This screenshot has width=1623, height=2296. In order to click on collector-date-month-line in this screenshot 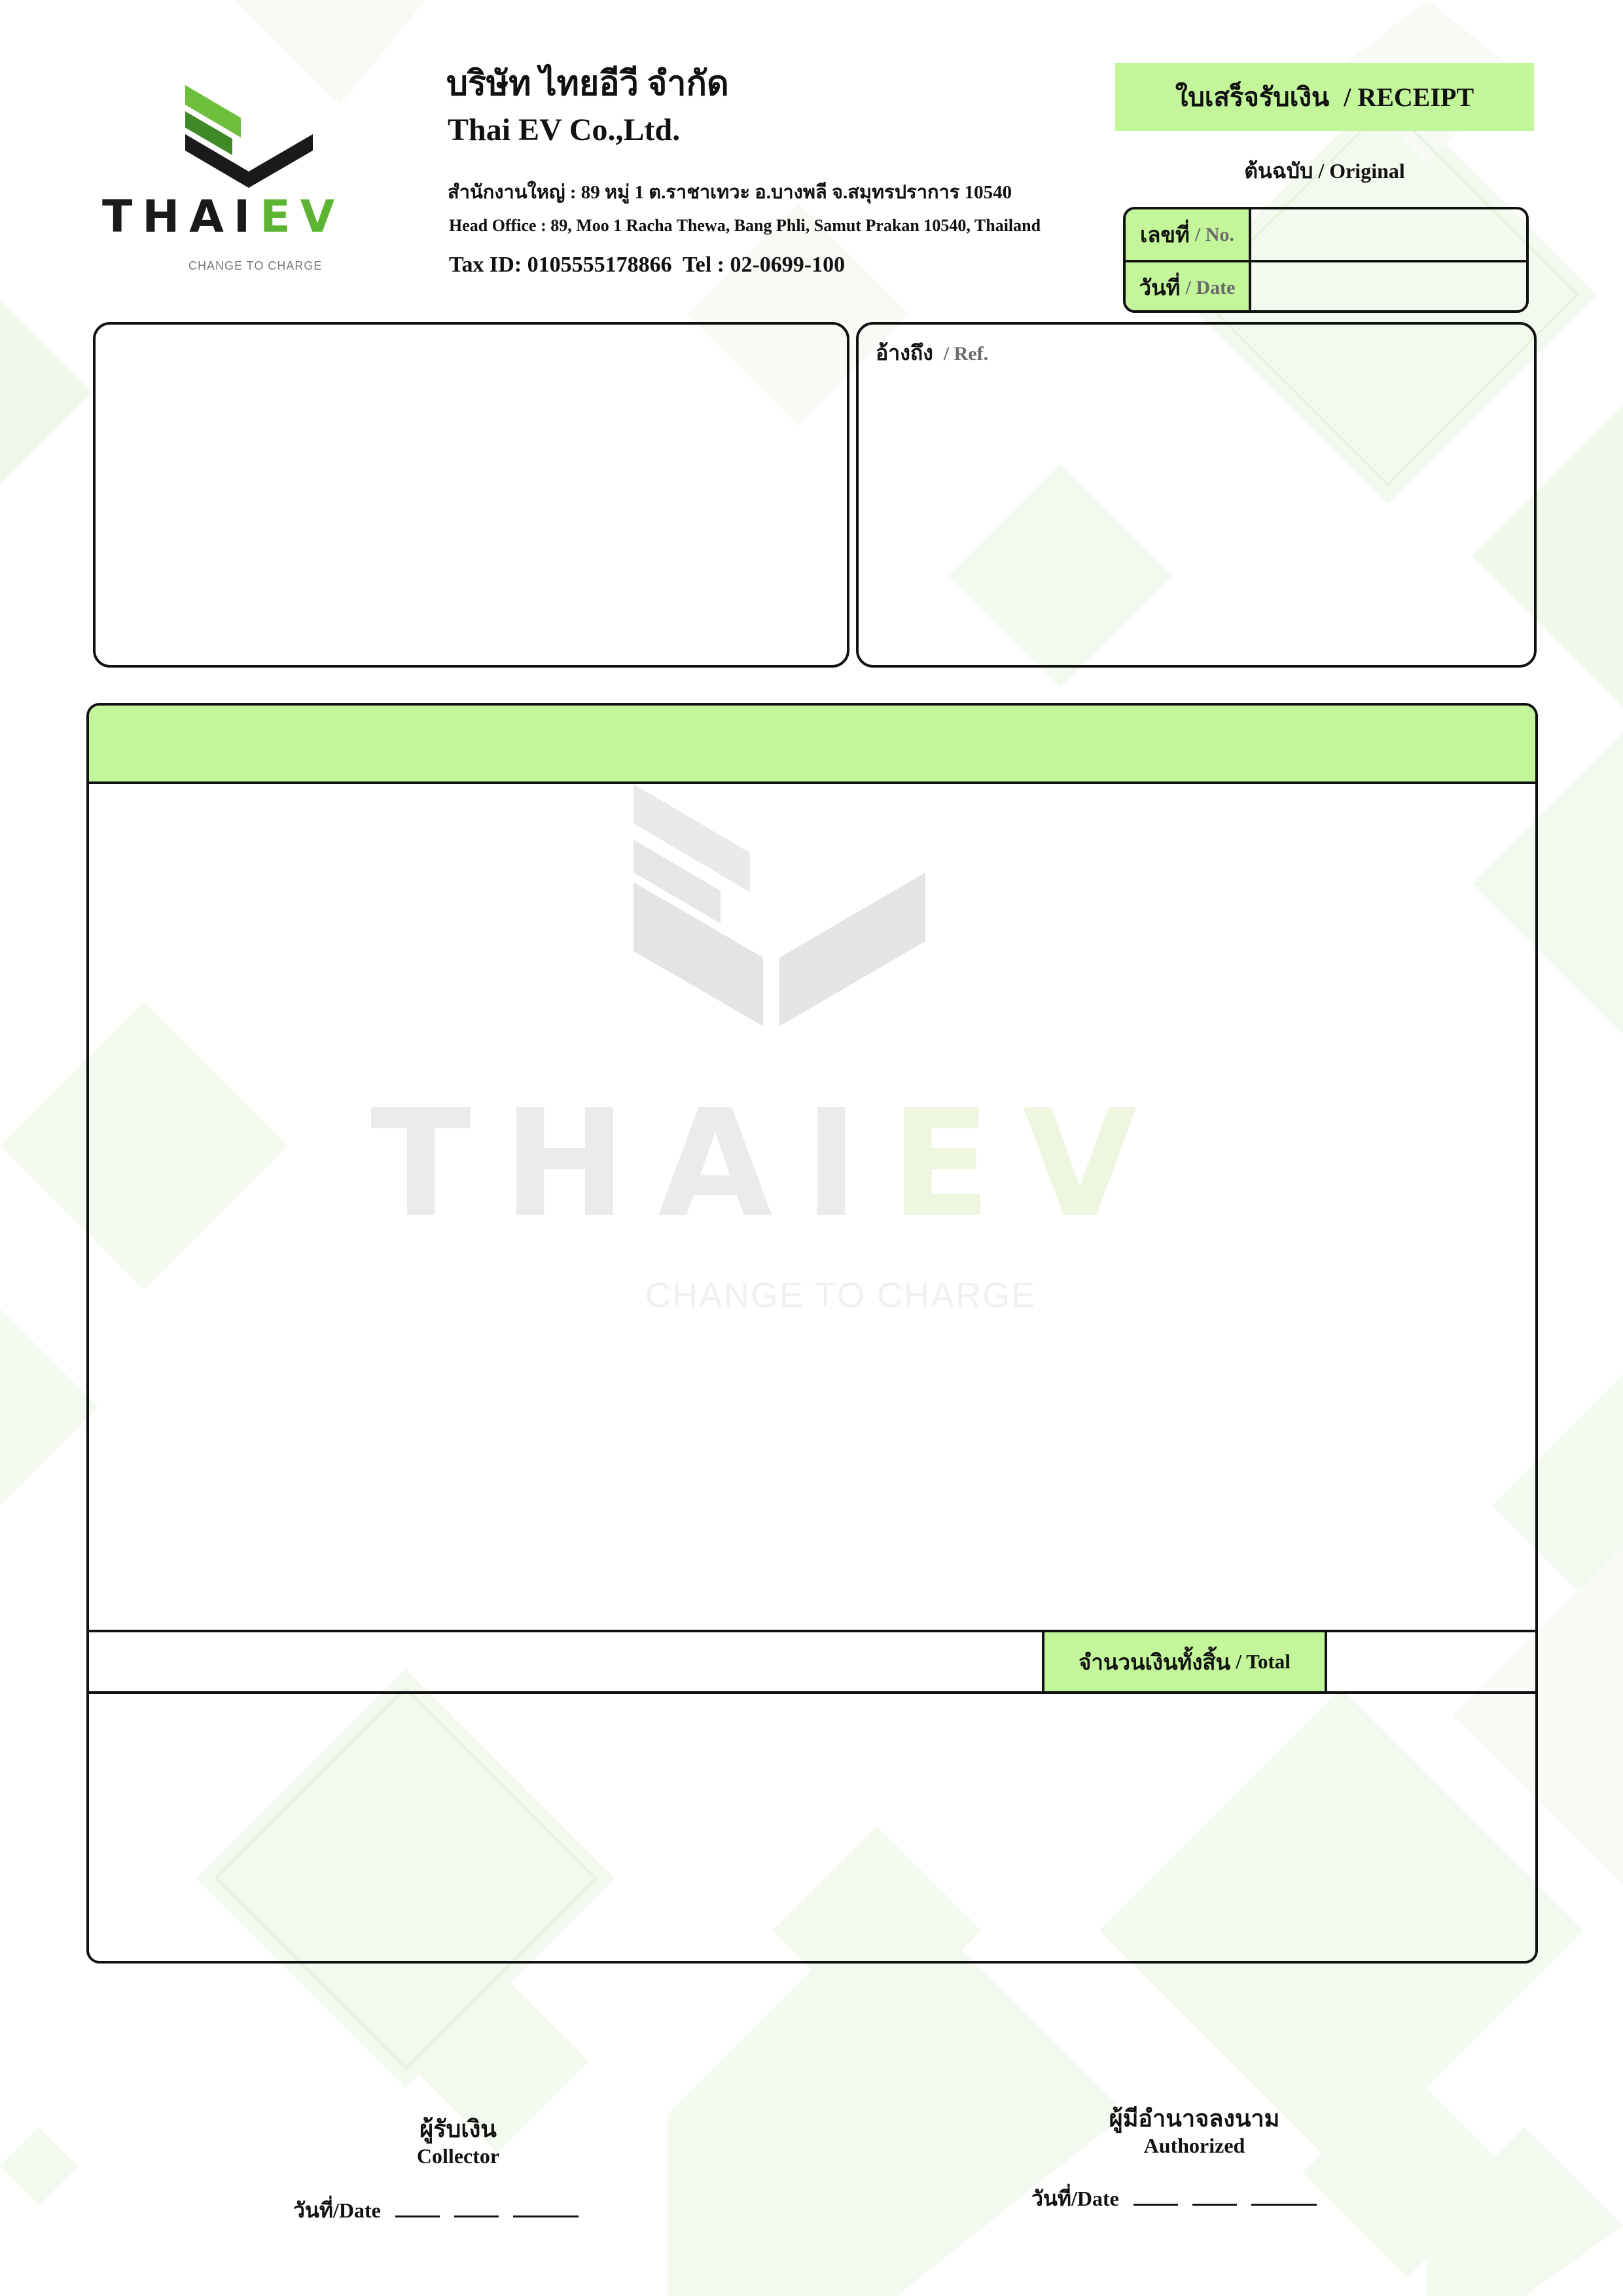, I will do `click(476, 2216)`.